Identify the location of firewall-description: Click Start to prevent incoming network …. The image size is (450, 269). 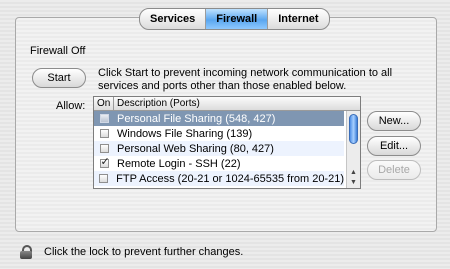
(245, 79).